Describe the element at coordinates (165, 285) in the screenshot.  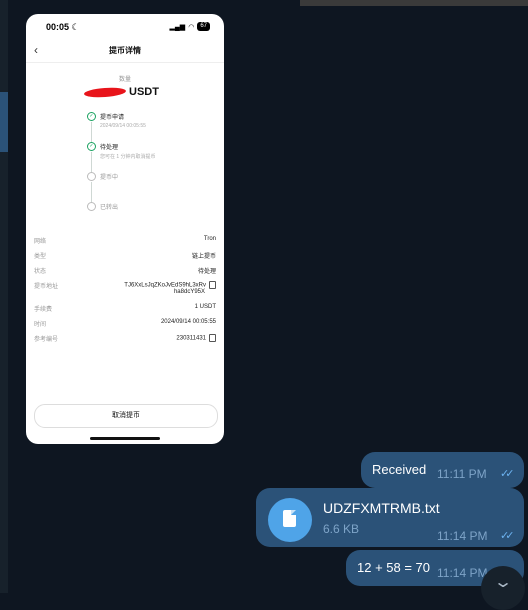
I see `address-line-1: TJ6XxLsJqZKoJvEdS9hL3xRv` at that location.